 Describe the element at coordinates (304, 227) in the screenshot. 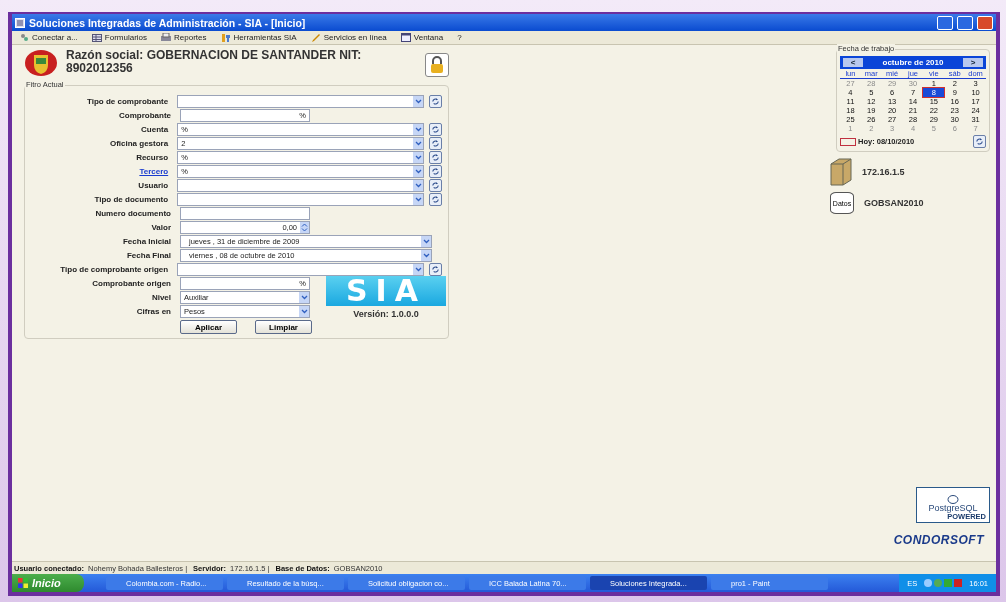

I see `spinner-arrows-icon` at that location.